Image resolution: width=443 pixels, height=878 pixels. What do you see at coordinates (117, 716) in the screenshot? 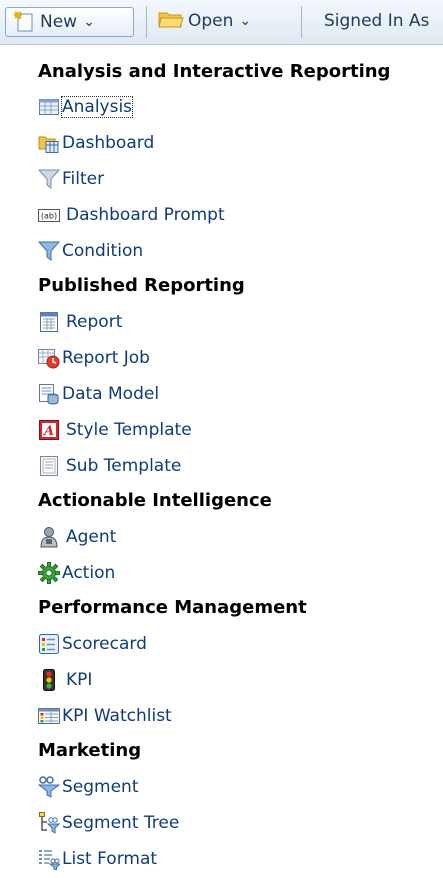
I see `menu-item-label: KPI Watchlist` at bounding box center [117, 716].